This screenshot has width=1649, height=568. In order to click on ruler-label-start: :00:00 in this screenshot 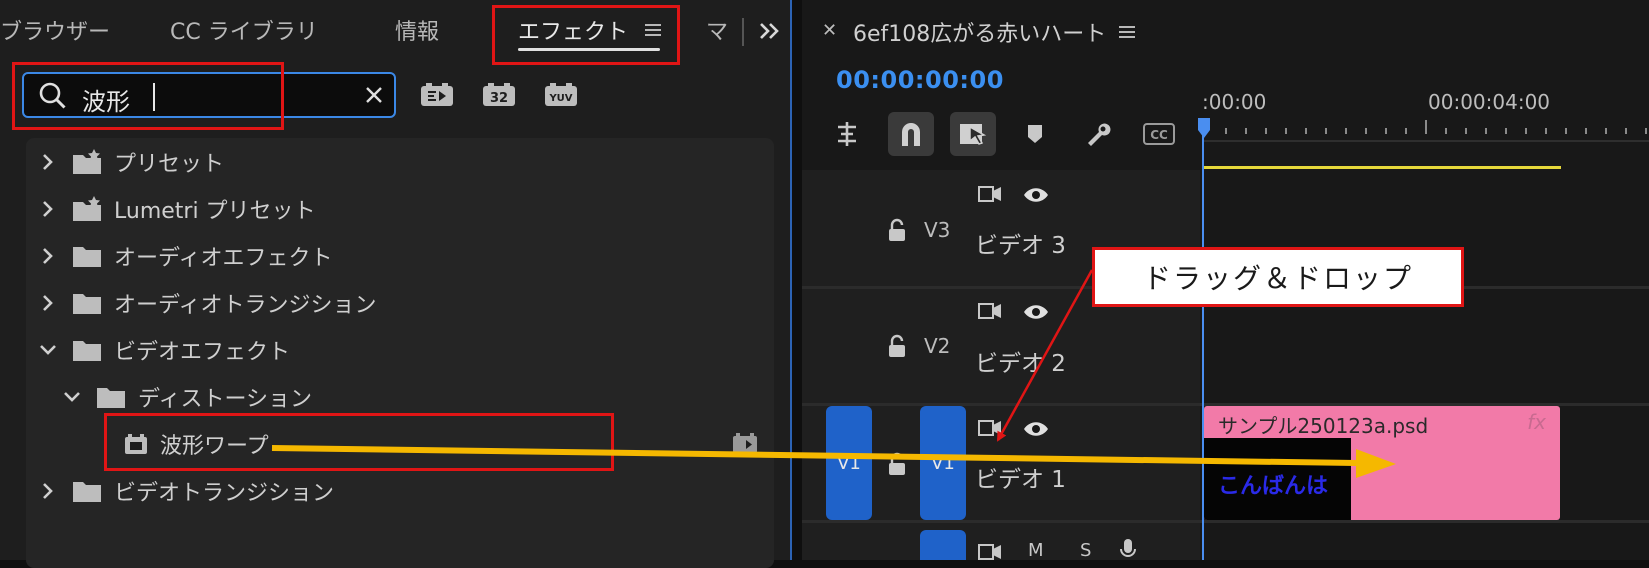, I will do `click(1234, 102)`.